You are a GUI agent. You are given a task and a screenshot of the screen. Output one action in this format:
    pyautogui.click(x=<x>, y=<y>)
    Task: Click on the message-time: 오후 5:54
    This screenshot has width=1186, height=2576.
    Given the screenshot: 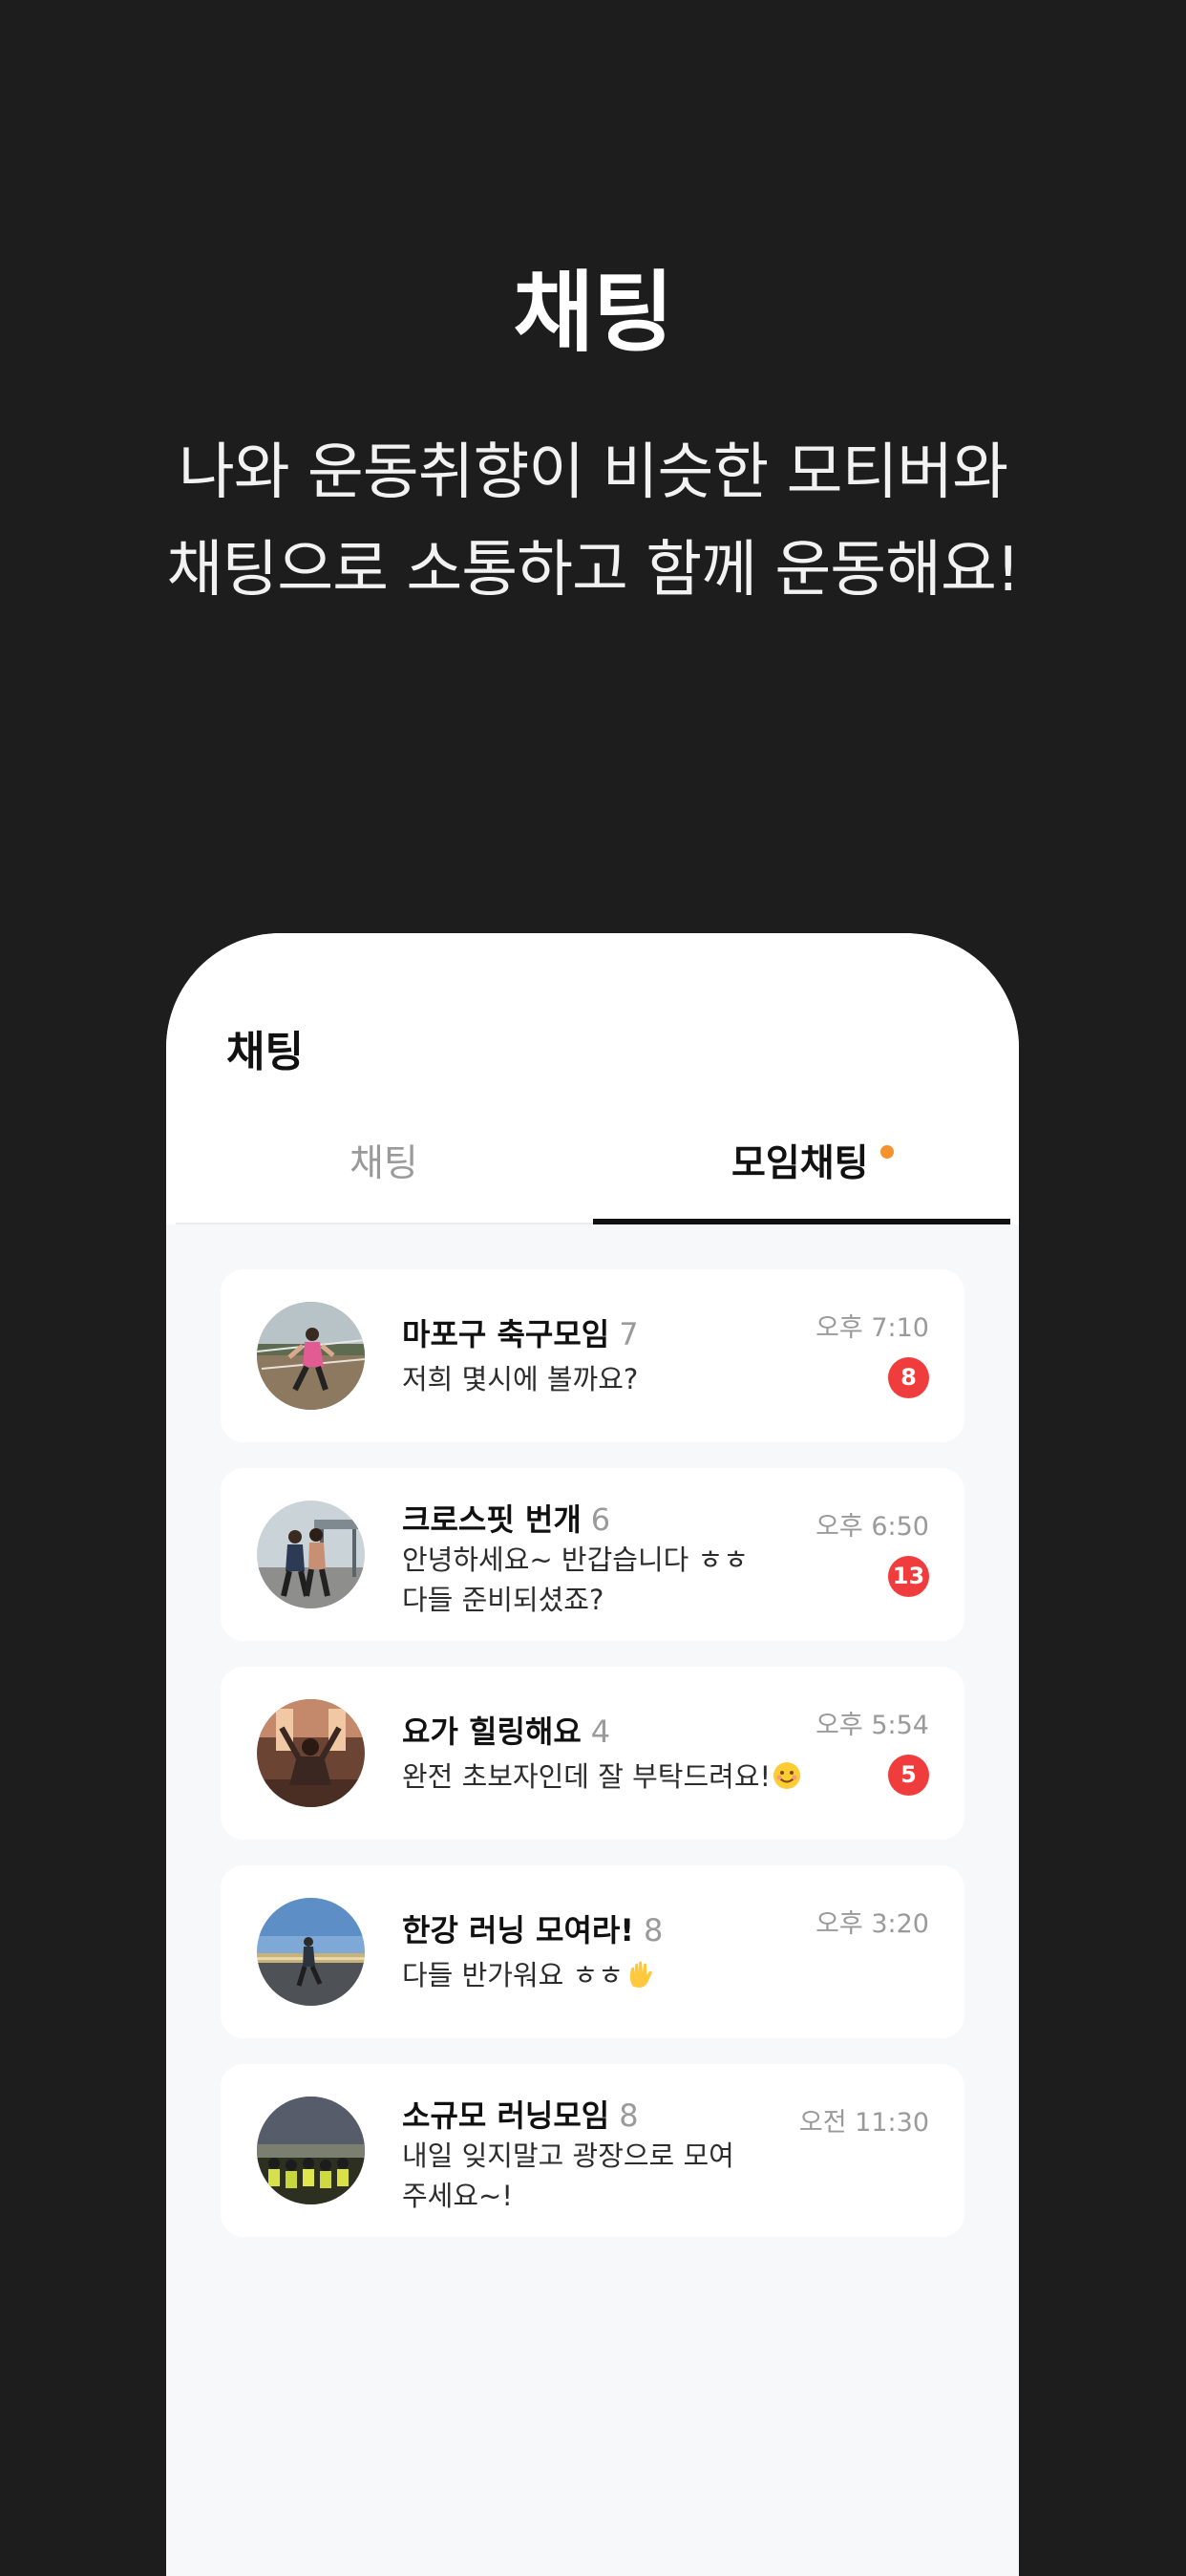 What is the action you would take?
    pyautogui.click(x=872, y=1725)
    